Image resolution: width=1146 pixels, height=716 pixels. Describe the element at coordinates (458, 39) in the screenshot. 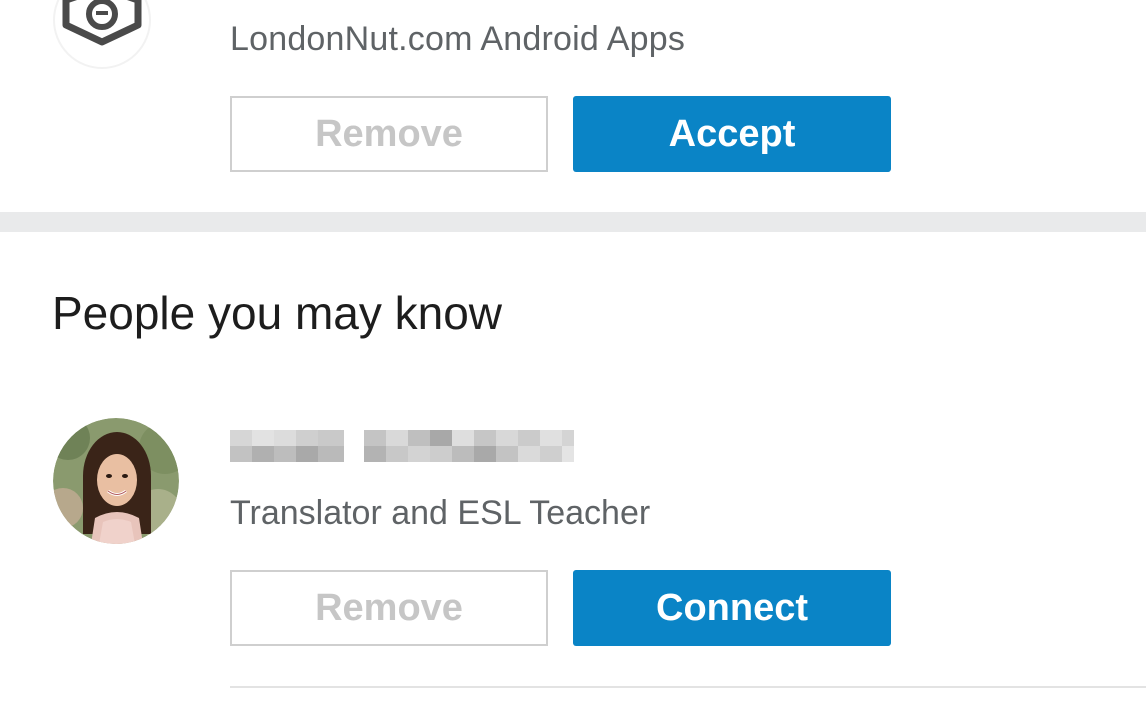

I see `invitation-subtitle: LondonNut.com Android Apps` at that location.